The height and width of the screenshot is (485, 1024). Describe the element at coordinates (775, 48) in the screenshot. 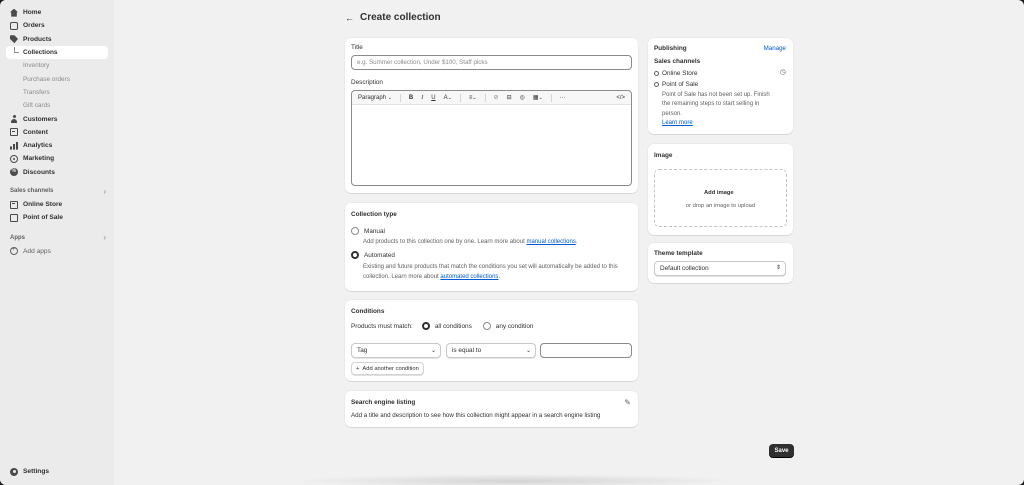

I see `manage-link: Manage` at that location.